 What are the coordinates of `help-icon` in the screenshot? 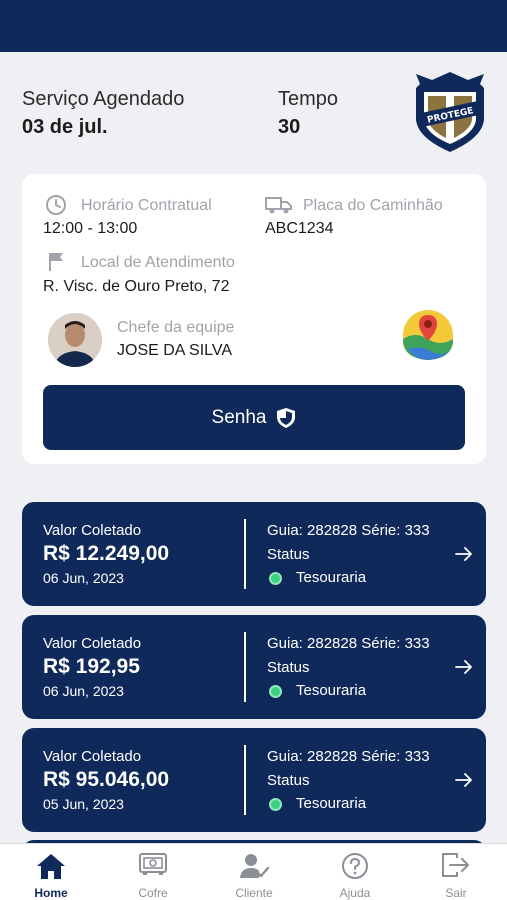 It's located at (355, 866).